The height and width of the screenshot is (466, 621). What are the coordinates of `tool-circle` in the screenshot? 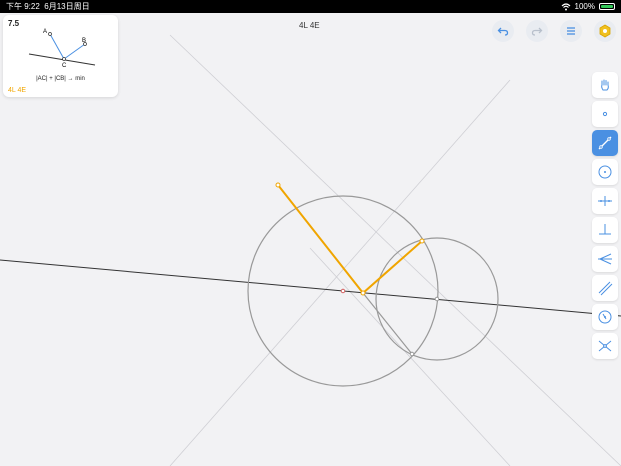 It's located at (605, 172).